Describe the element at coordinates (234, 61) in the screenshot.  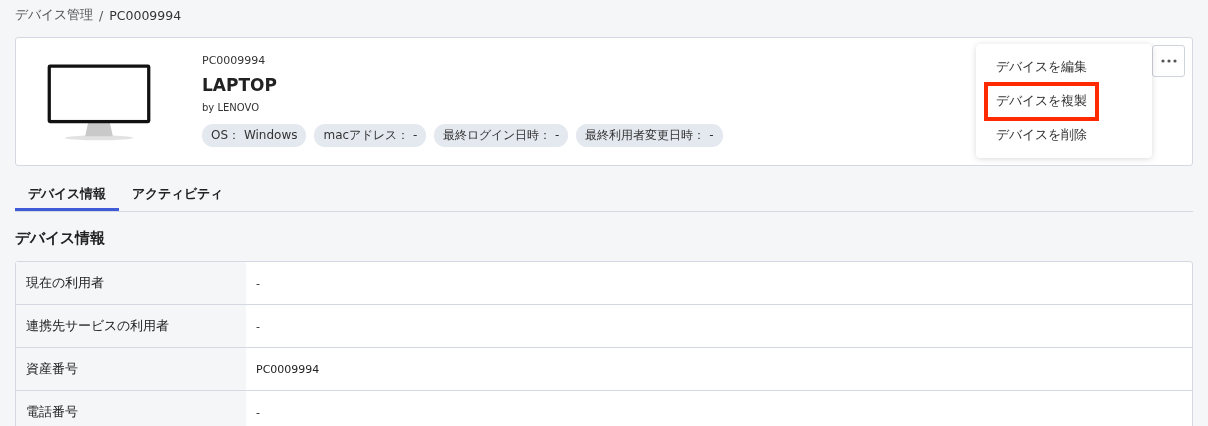
I see `asset-number: PC0009994` at that location.